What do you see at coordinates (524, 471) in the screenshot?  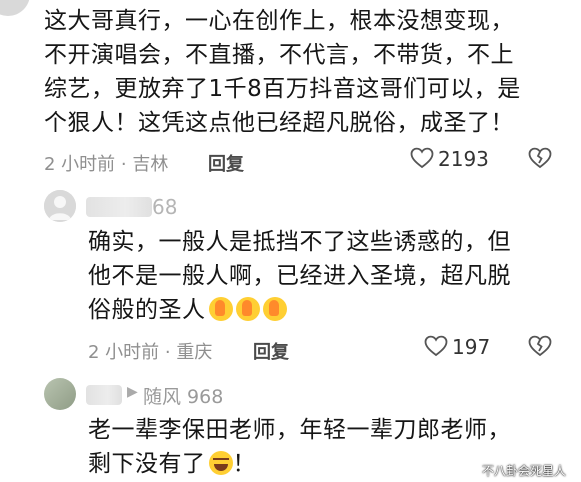 I see `watermark: 不八卦会死星人` at bounding box center [524, 471].